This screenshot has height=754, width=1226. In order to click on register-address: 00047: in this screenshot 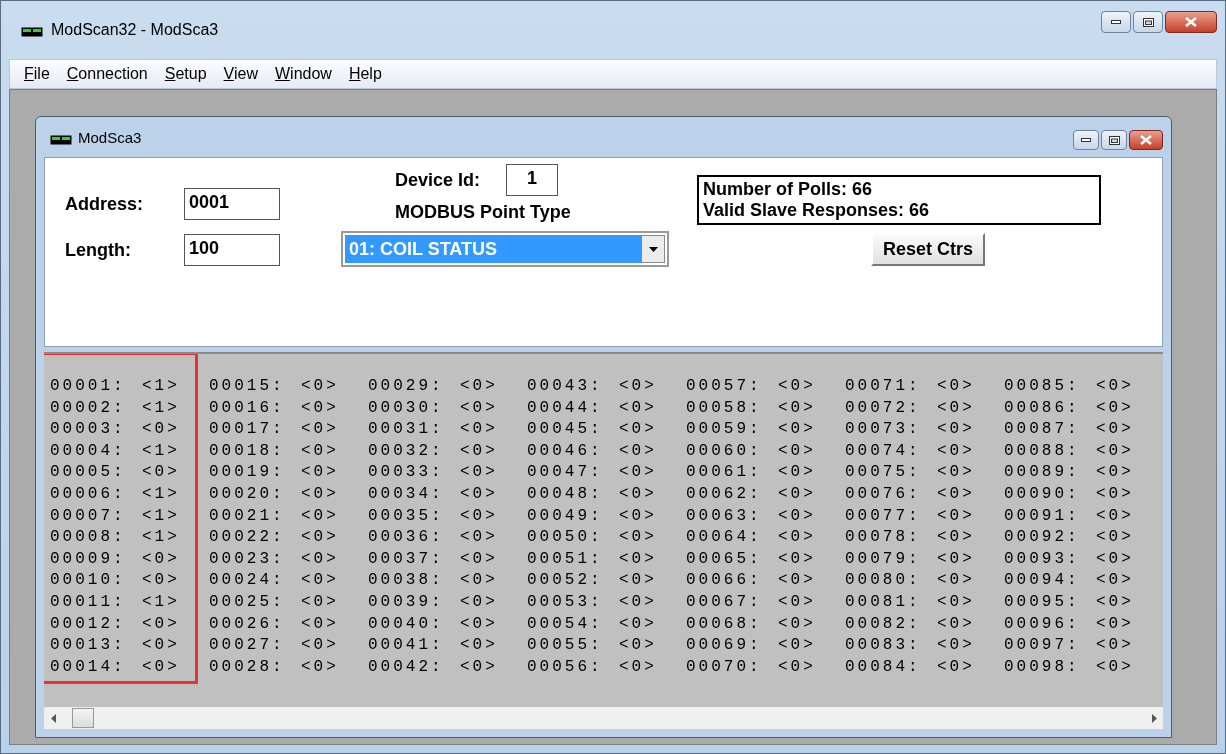, I will do `click(565, 473)`.